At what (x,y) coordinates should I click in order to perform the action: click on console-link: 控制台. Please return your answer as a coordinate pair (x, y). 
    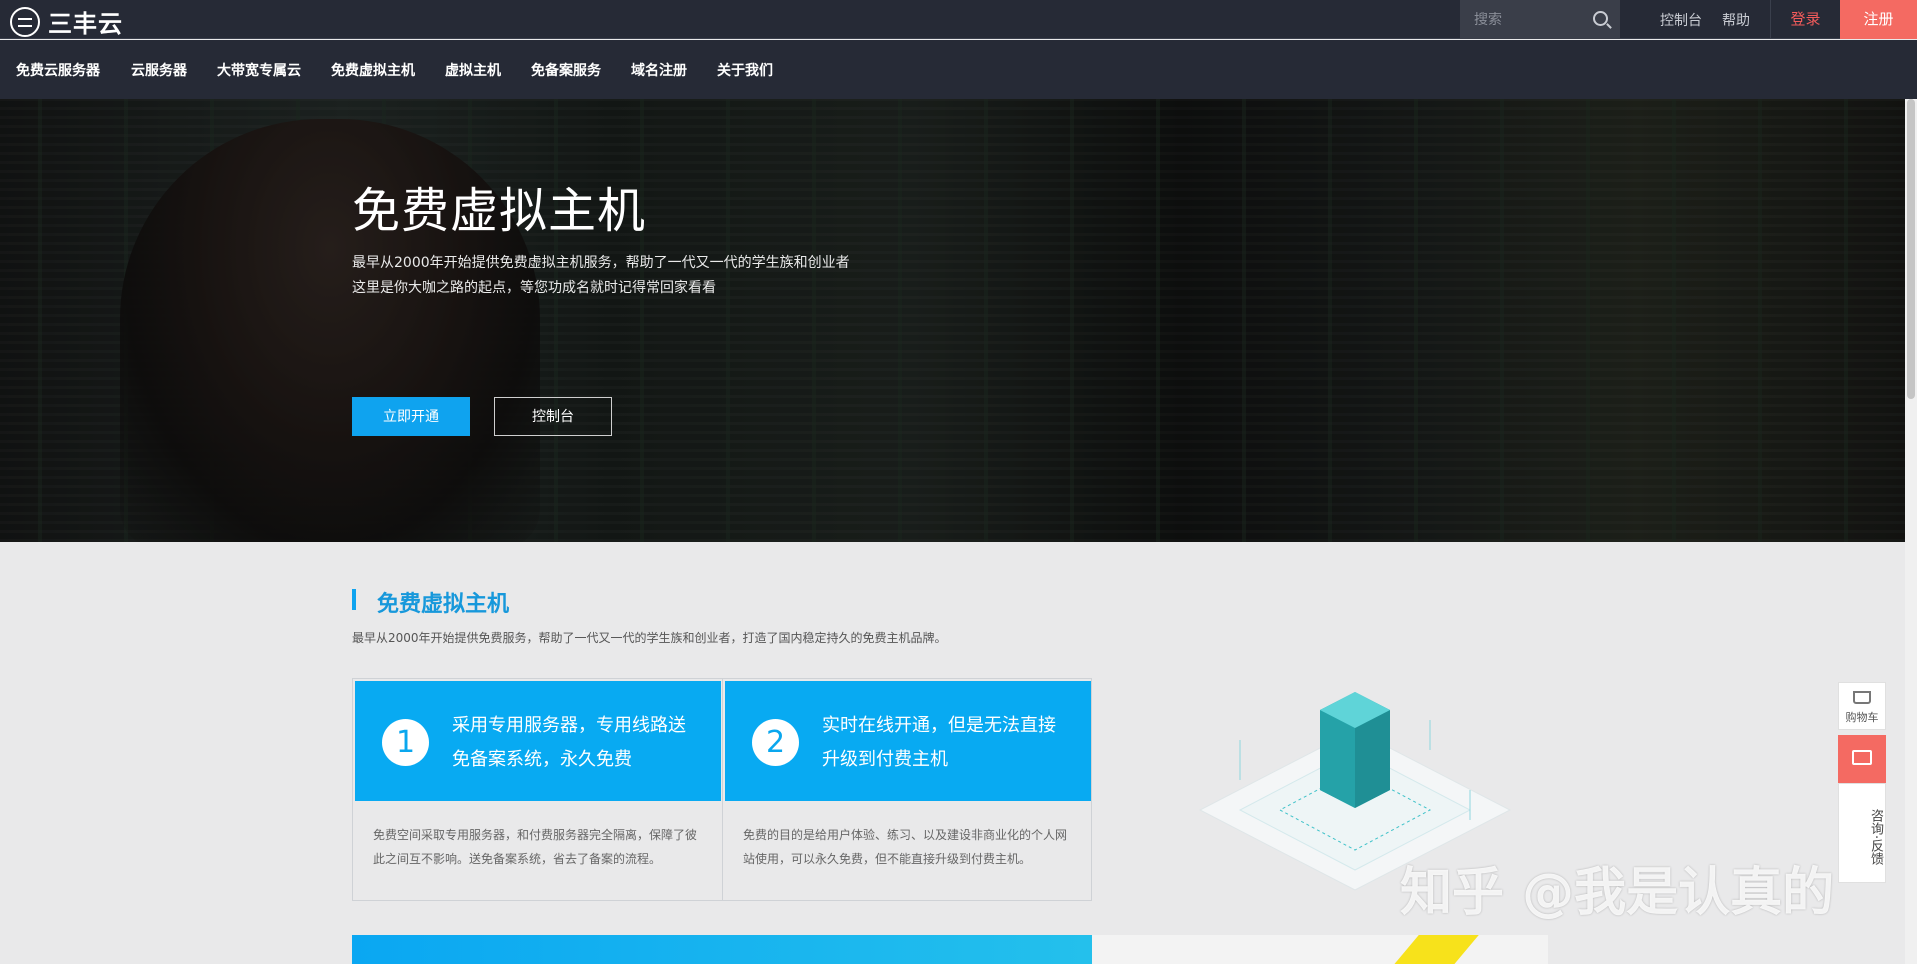
    Looking at the image, I should click on (1681, 20).